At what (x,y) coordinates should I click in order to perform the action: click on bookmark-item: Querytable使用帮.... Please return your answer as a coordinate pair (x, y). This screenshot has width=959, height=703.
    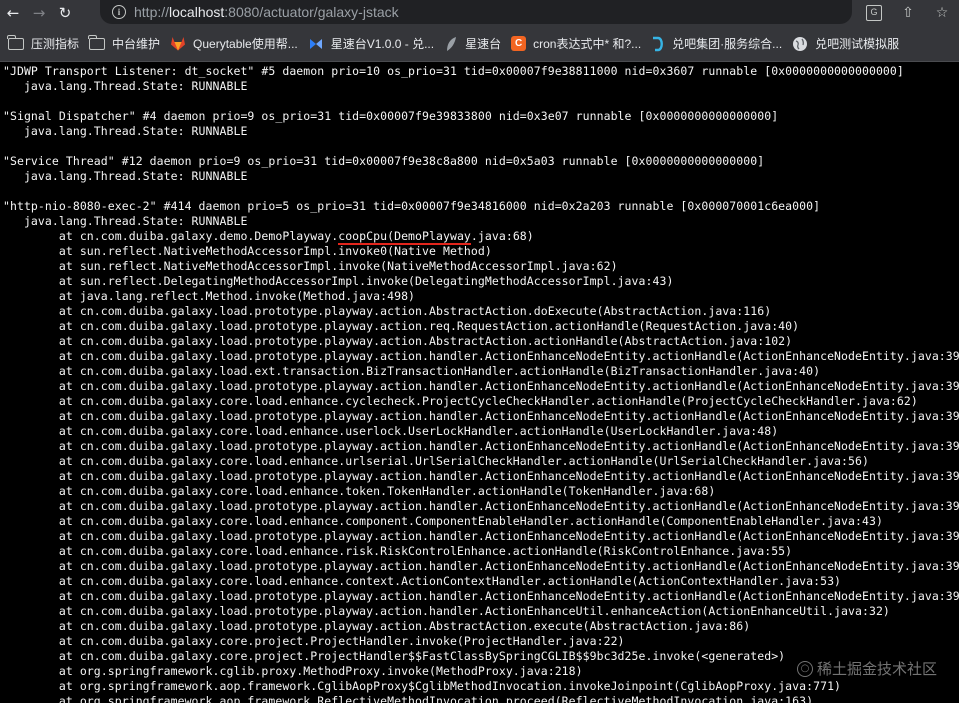
    Looking at the image, I should click on (237, 44).